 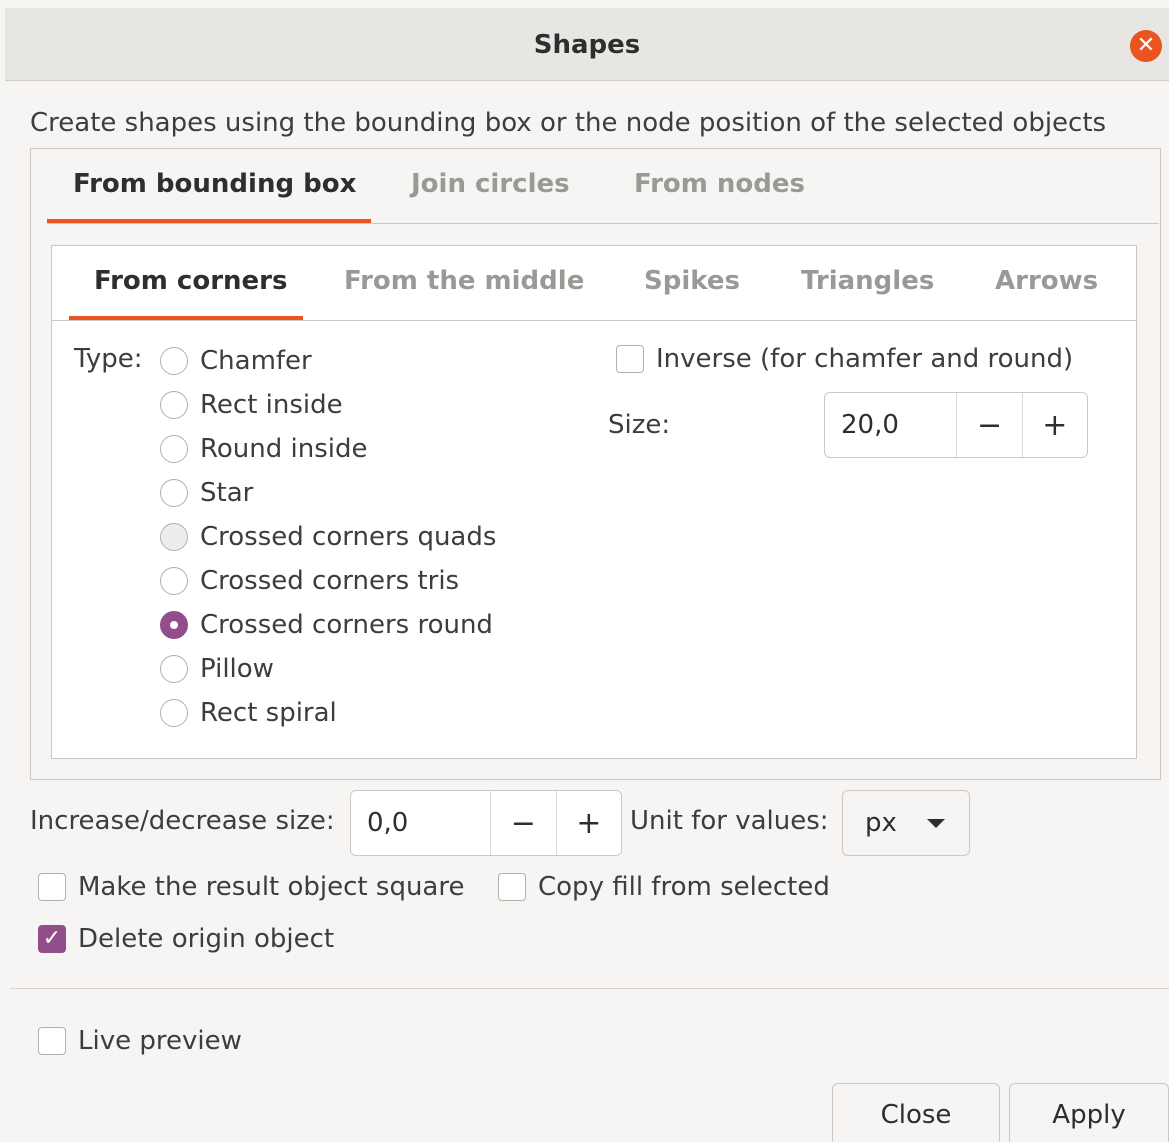 I want to click on dialog-title: Shapes, so click(x=587, y=45).